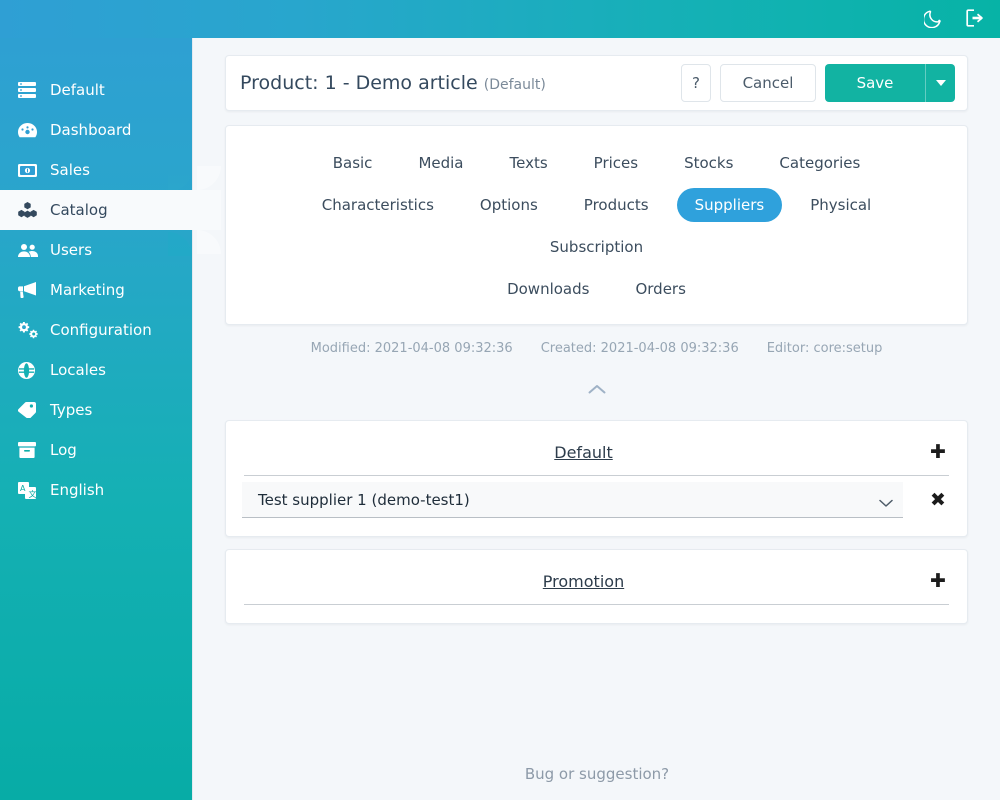 This screenshot has height=800, width=1000. I want to click on cubes-icon, so click(28, 210).